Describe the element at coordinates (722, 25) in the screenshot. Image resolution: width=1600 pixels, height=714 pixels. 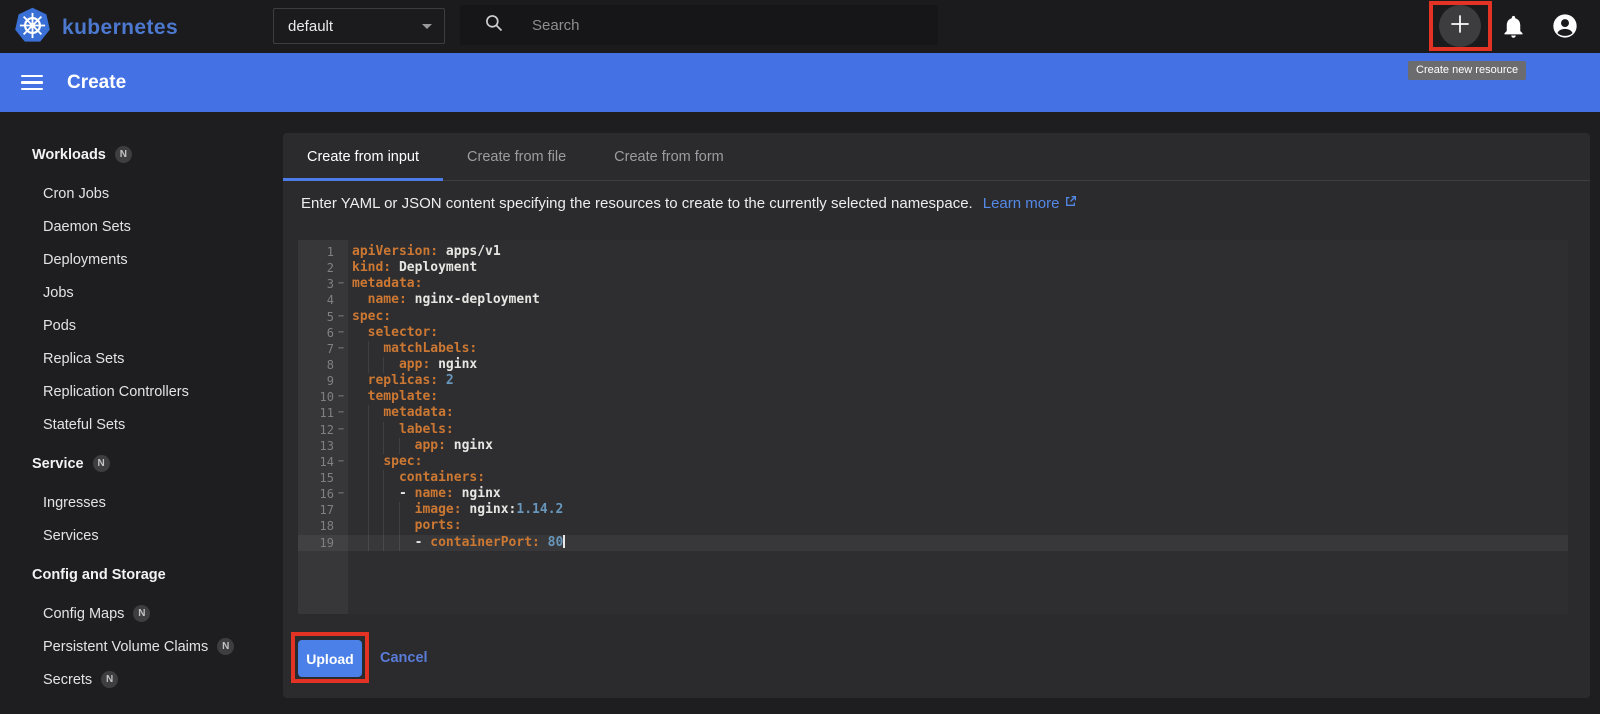
I see `search-input` at that location.